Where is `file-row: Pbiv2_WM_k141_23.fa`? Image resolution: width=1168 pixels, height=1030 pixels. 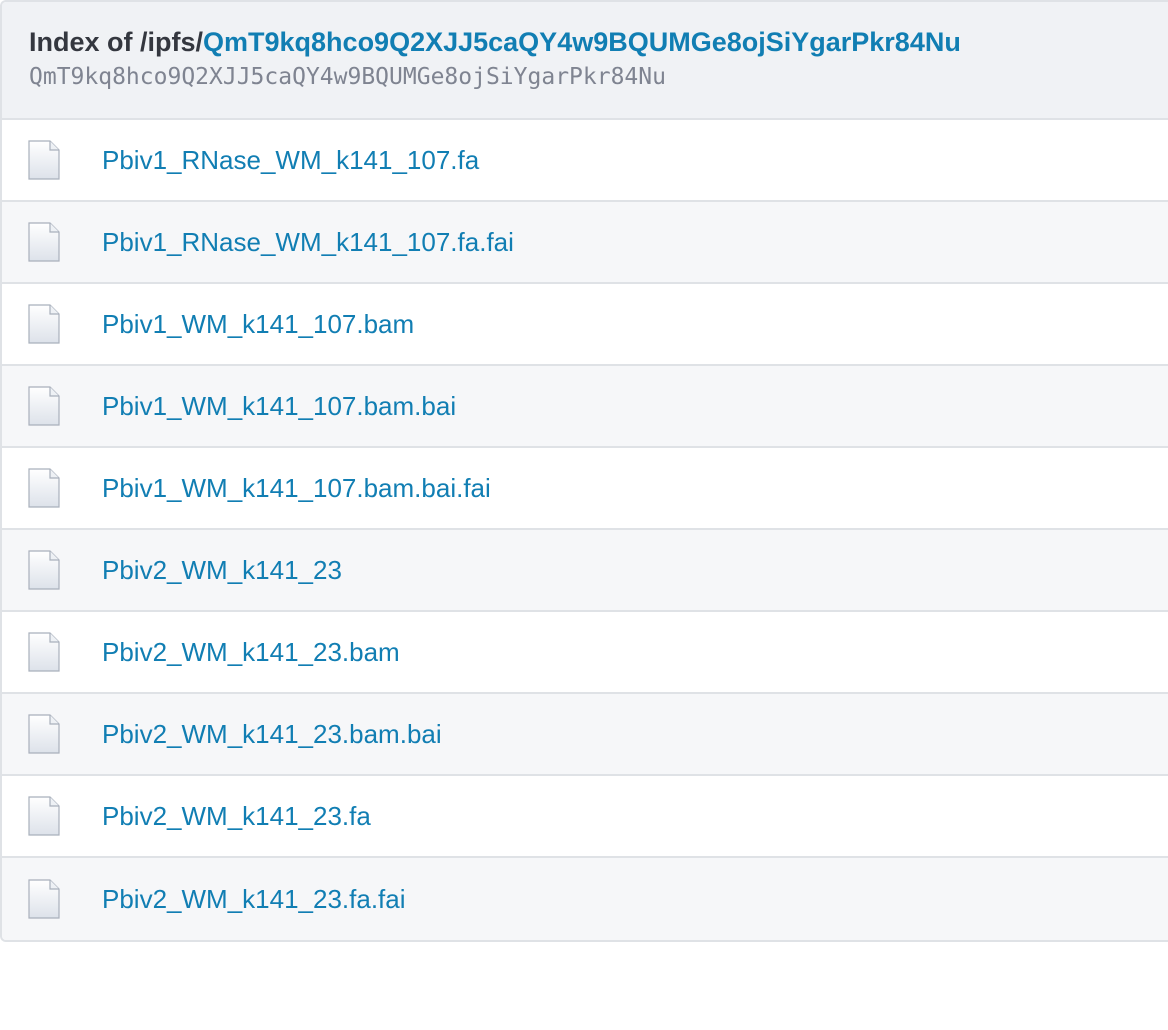
file-row: Pbiv2_WM_k141_23.fa is located at coordinates (585, 817).